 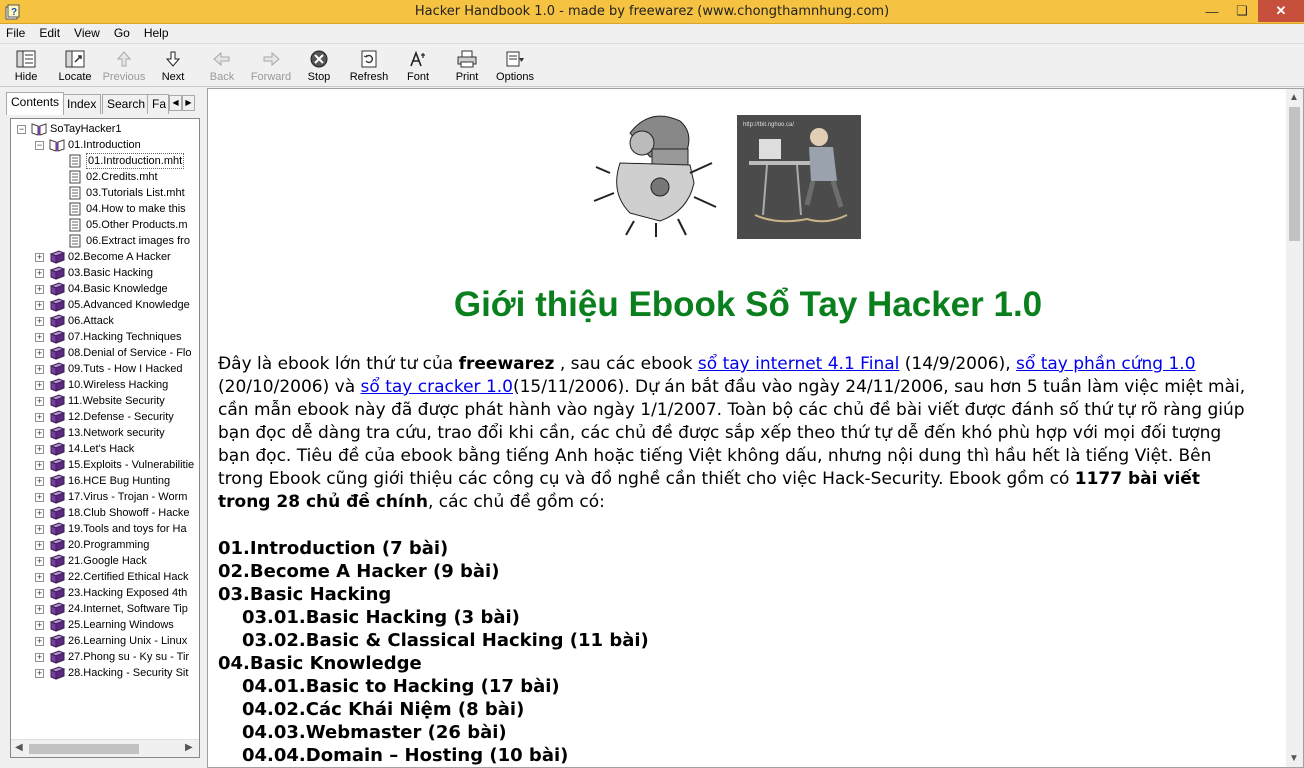 What do you see at coordinates (105, 209) in the screenshot?
I see `tree-item-page: 04.How to make this` at bounding box center [105, 209].